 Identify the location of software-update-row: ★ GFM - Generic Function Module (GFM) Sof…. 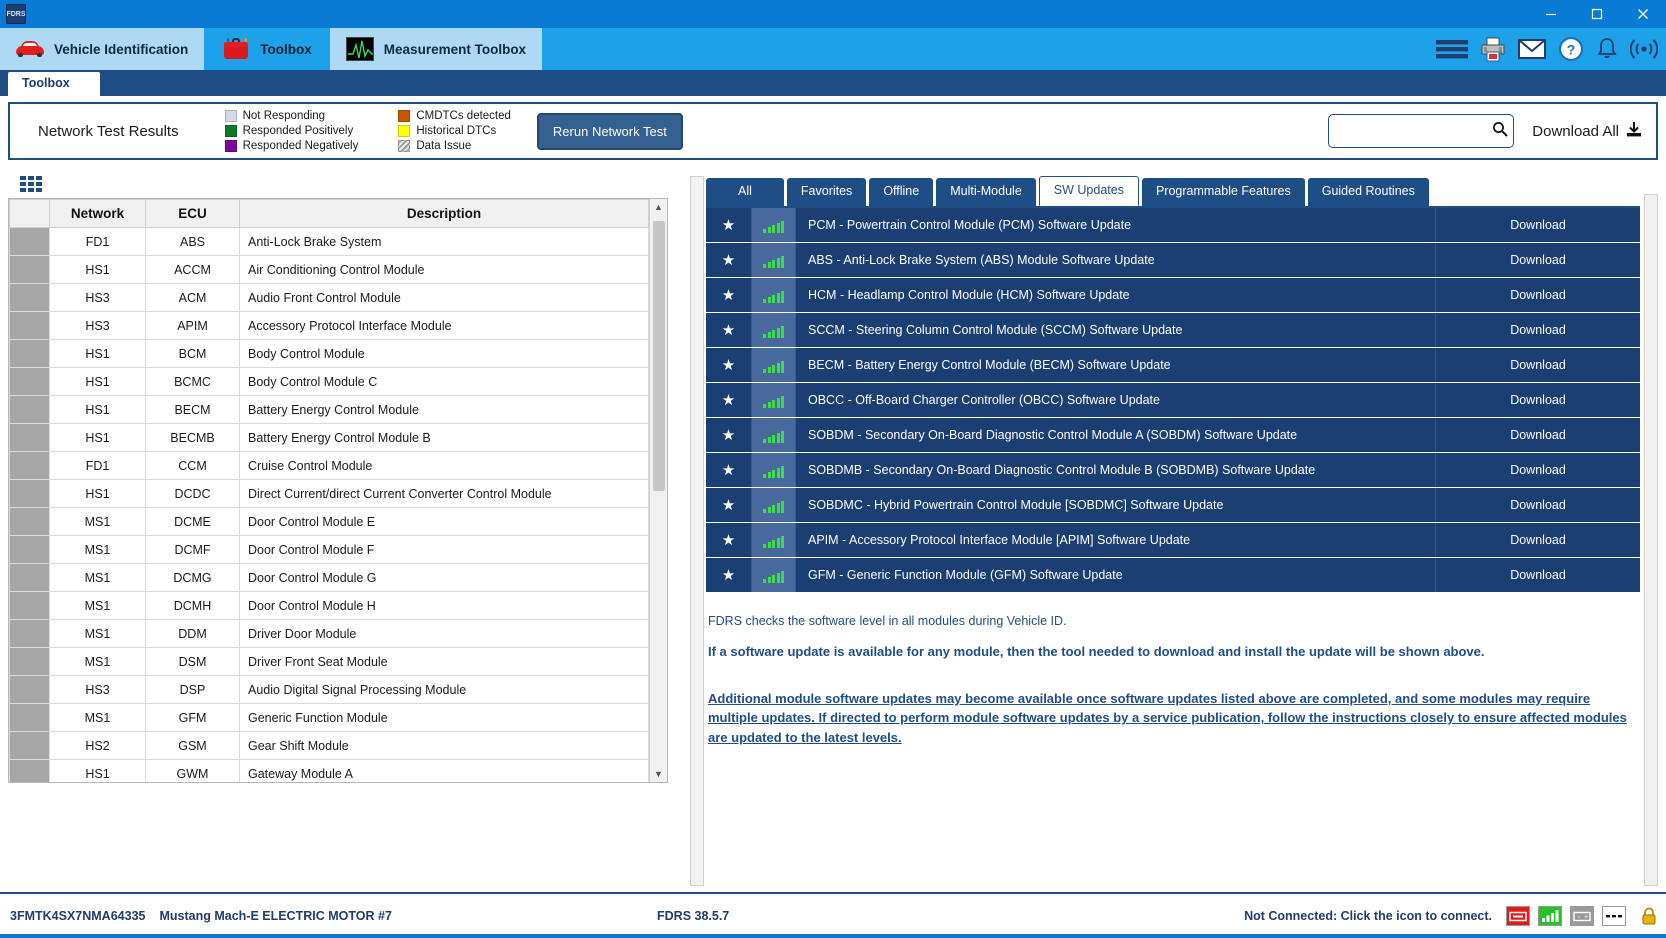
(1173, 574).